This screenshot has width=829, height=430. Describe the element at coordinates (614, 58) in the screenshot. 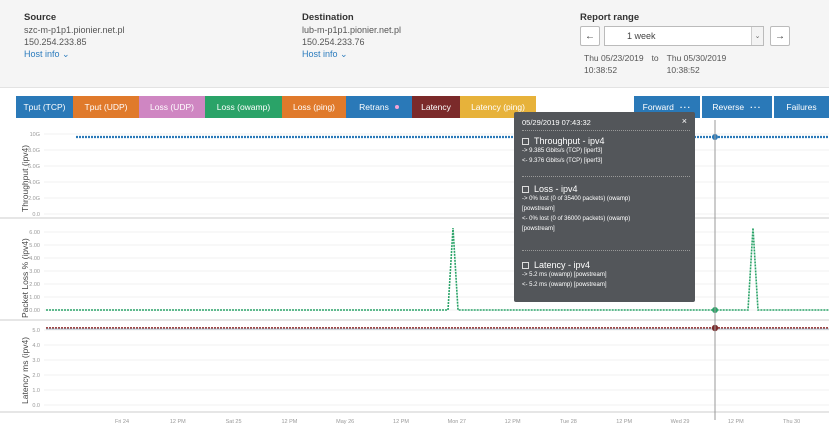

I see `range-from-date: Thu 05/23/2019` at that location.